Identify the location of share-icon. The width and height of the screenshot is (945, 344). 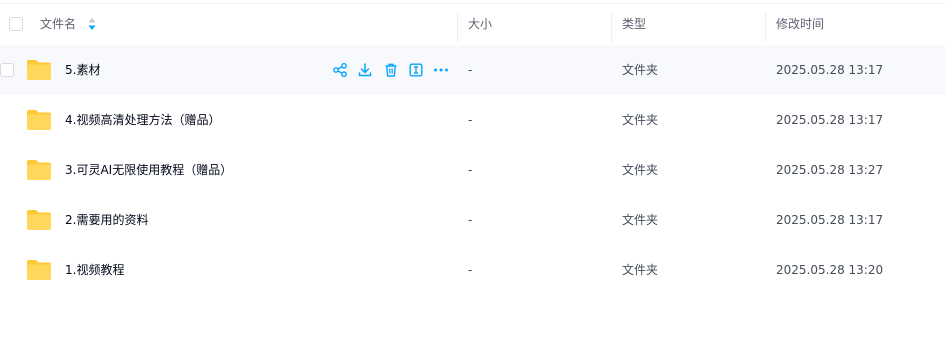
(340, 70).